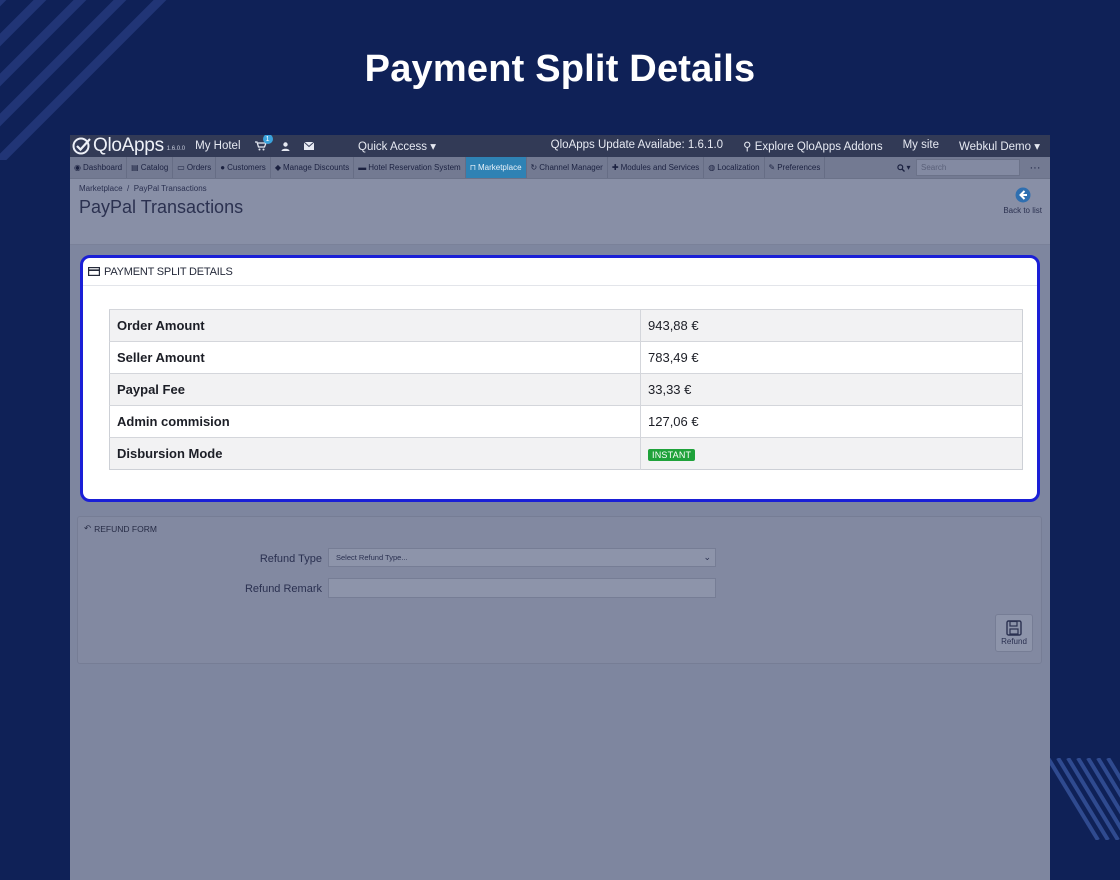  I want to click on quick-access-menu: Quick Access ▾, so click(397, 146).